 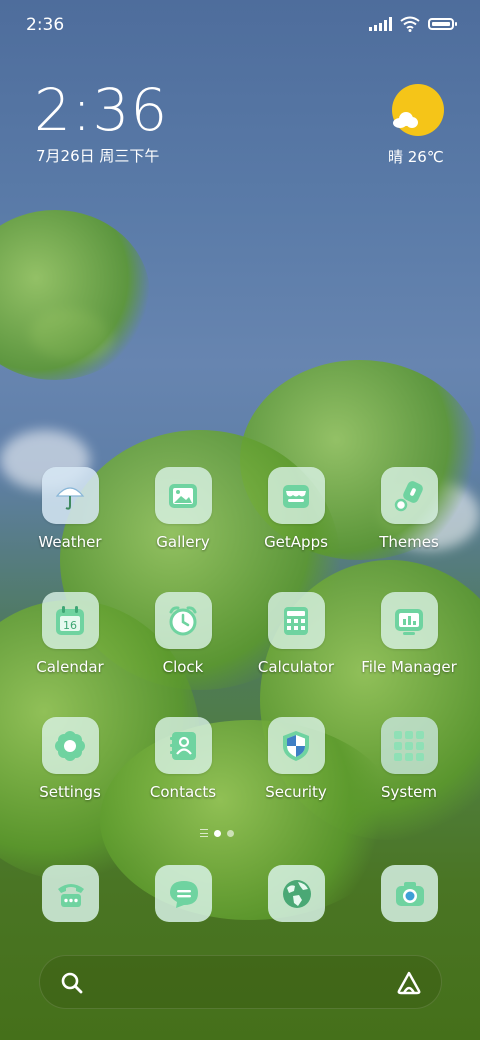 I want to click on phone-icon, so click(x=70, y=895).